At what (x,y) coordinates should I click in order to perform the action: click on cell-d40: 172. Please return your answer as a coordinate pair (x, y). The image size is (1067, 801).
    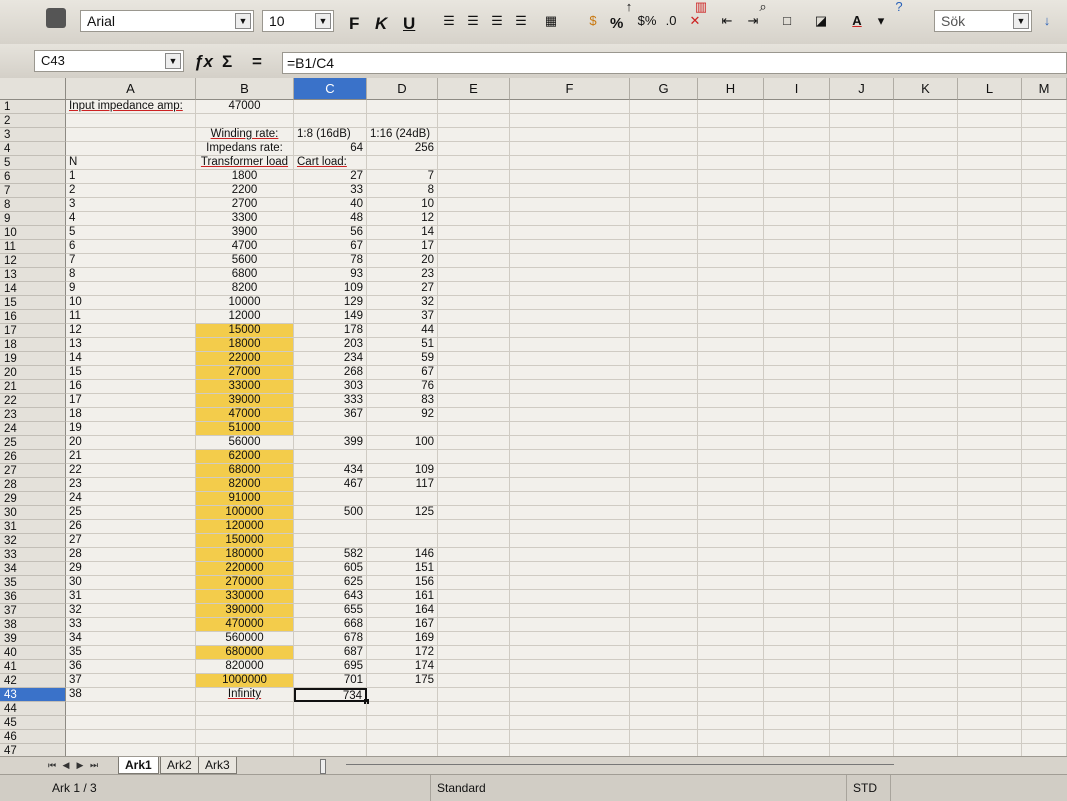
    Looking at the image, I should click on (402, 653).